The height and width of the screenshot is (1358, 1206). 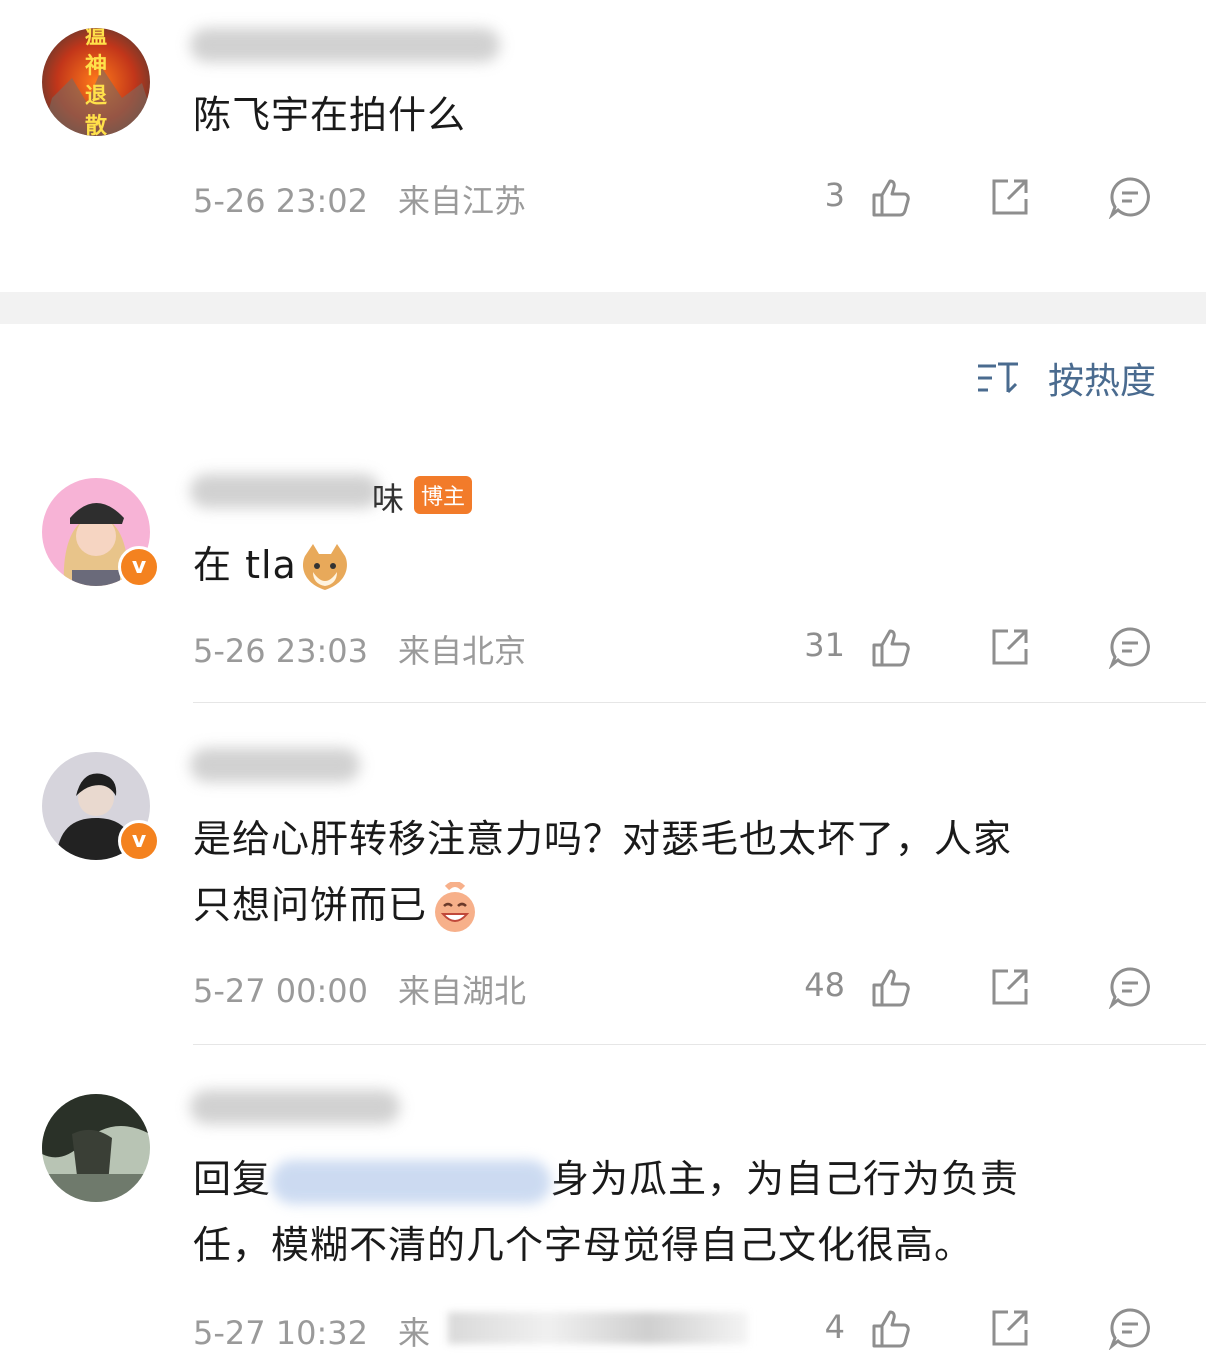 What do you see at coordinates (824, 645) in the screenshot?
I see `like-count: 31` at bounding box center [824, 645].